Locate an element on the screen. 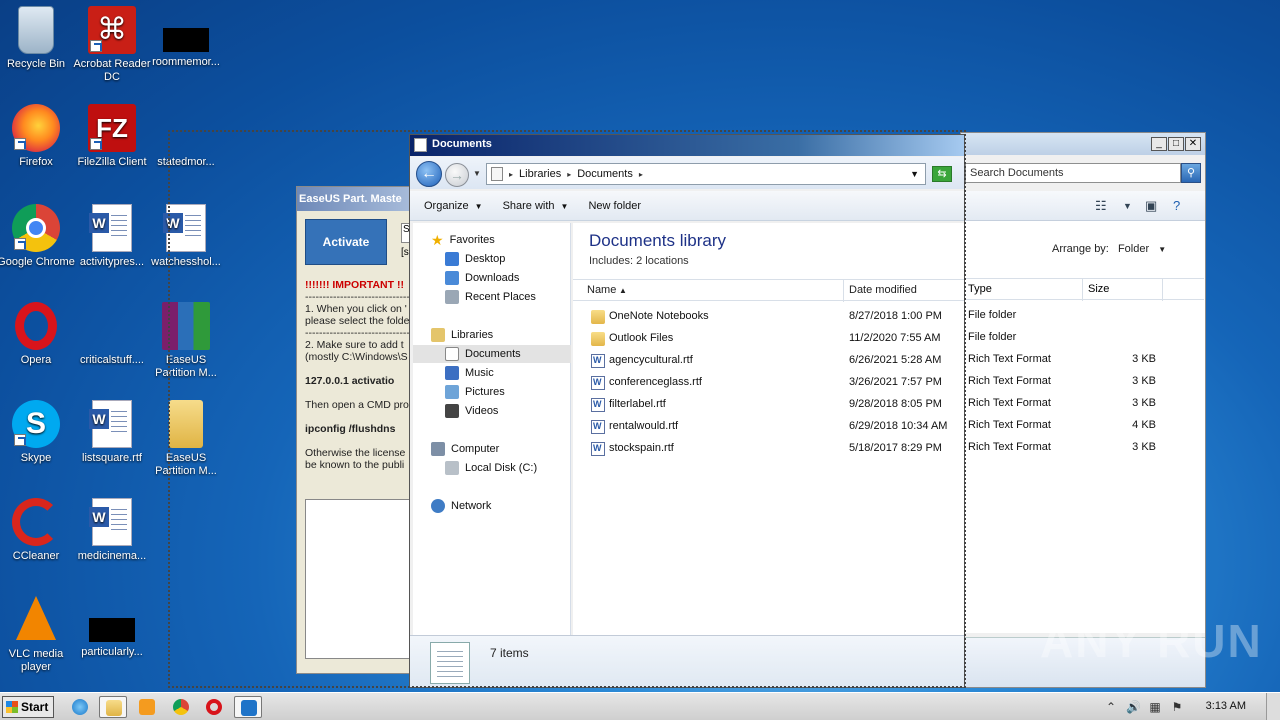 The height and width of the screenshot is (720, 1280). documents-icon is located at coordinates (452, 354).